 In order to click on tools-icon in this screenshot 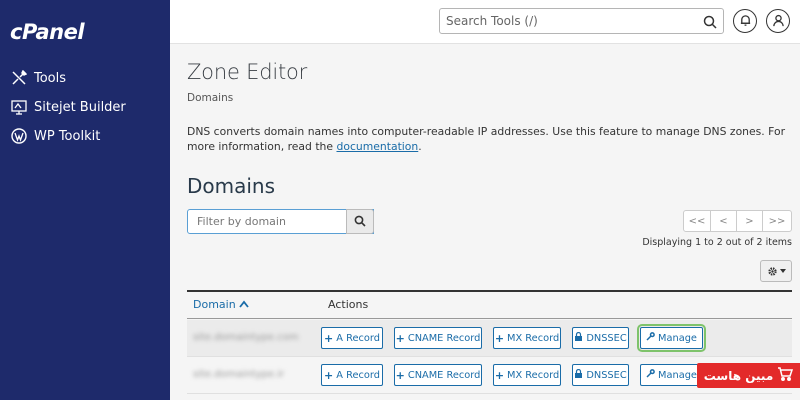, I will do `click(19, 78)`.